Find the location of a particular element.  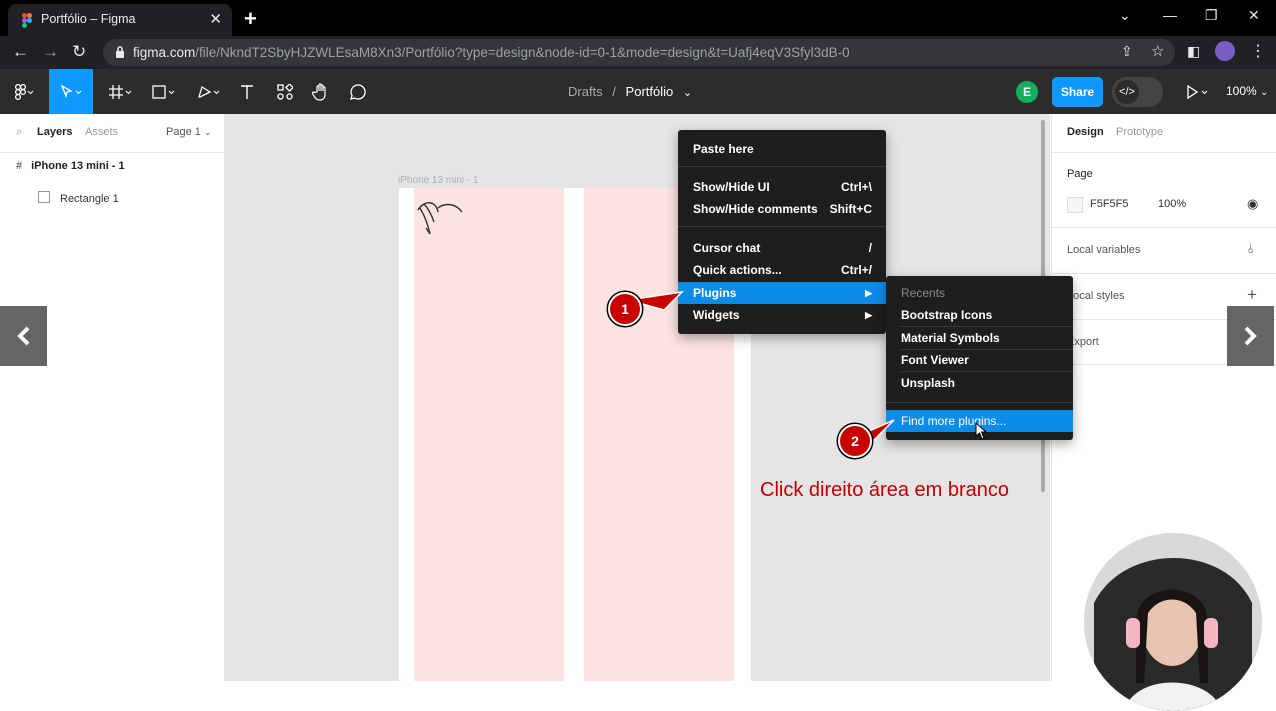

zoom-value: 100% is located at coordinates (1241, 91).